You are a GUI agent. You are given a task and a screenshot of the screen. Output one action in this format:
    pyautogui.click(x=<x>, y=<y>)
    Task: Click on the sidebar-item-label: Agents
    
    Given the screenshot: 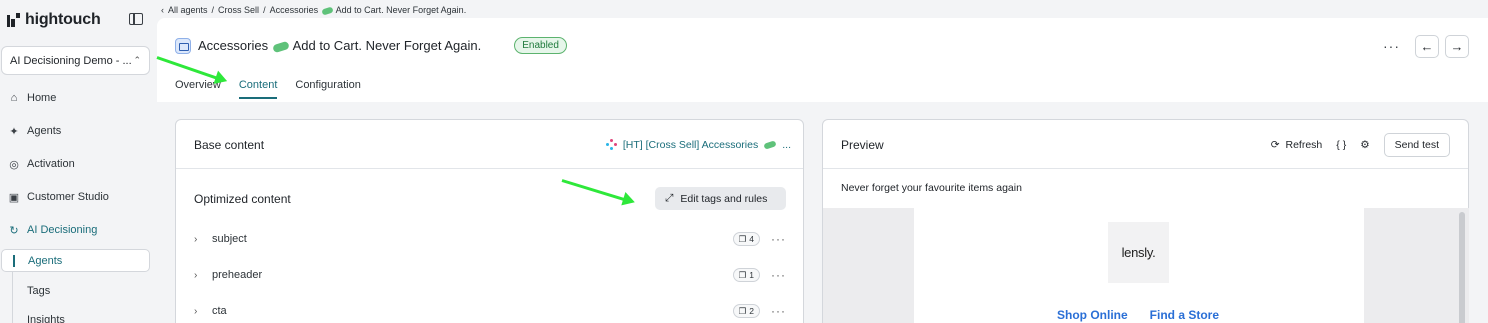 What is the action you would take?
    pyautogui.click(x=44, y=131)
    